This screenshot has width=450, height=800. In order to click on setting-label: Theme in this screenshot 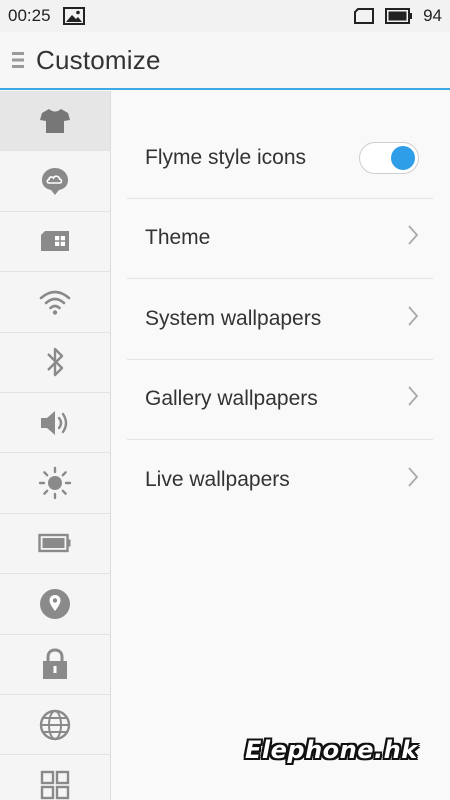, I will do `click(178, 238)`.